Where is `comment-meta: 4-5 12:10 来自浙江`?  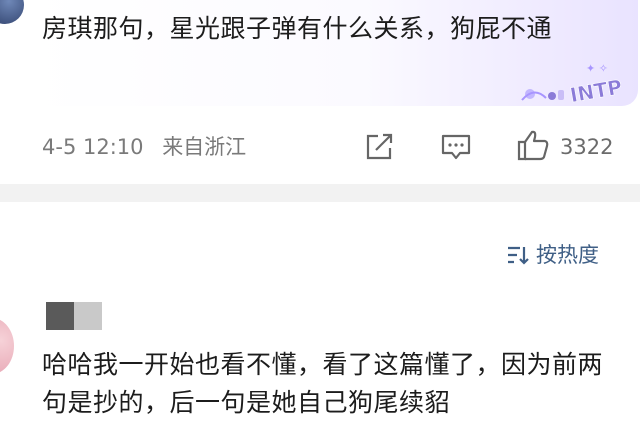
comment-meta: 4-5 12:10 来自浙江 is located at coordinates (150, 147).